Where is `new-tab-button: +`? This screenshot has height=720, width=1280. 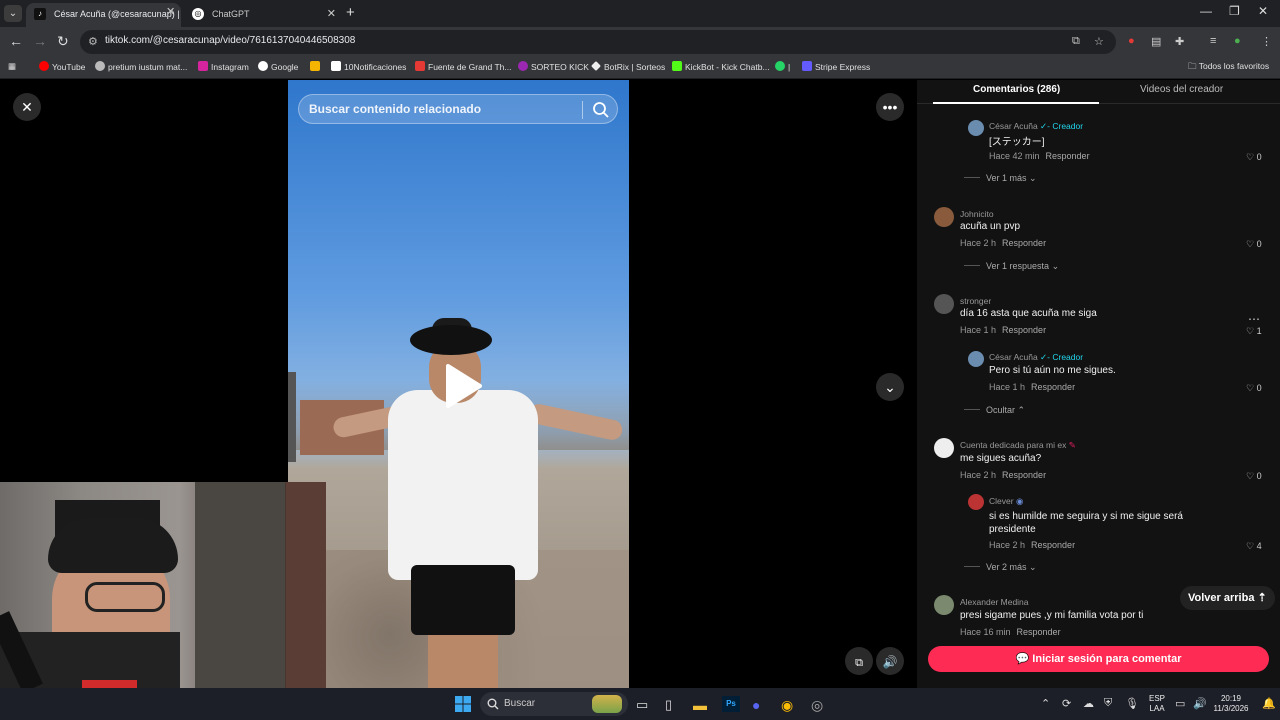 new-tab-button: + is located at coordinates (350, 12).